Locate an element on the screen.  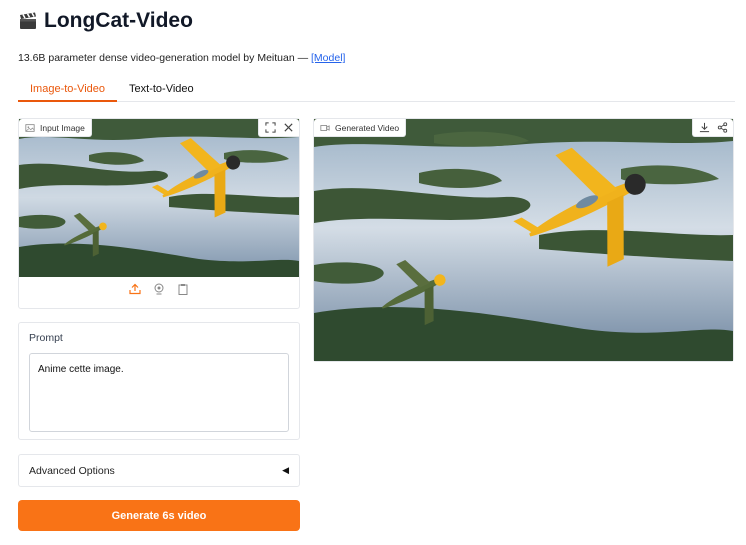
advanced-options-accordion: Advanced Options ◀ is located at coordinates (159, 470).